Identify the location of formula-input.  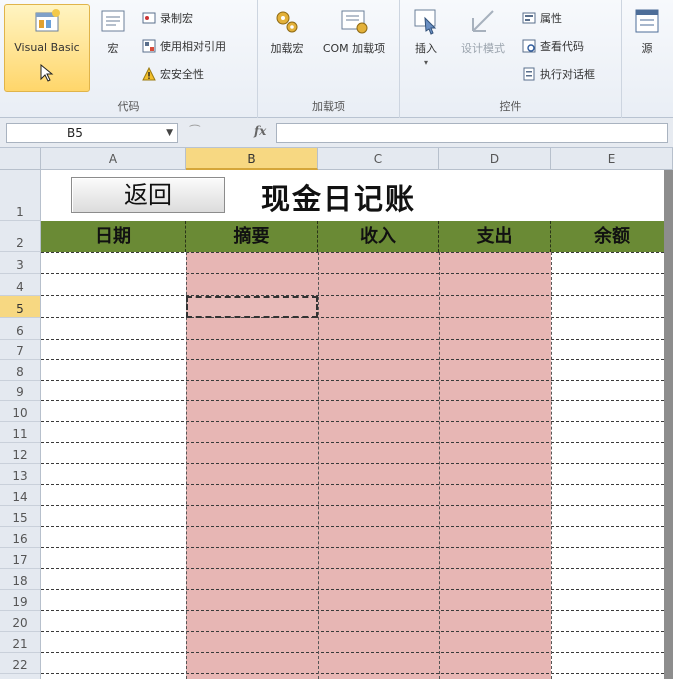
(472, 133).